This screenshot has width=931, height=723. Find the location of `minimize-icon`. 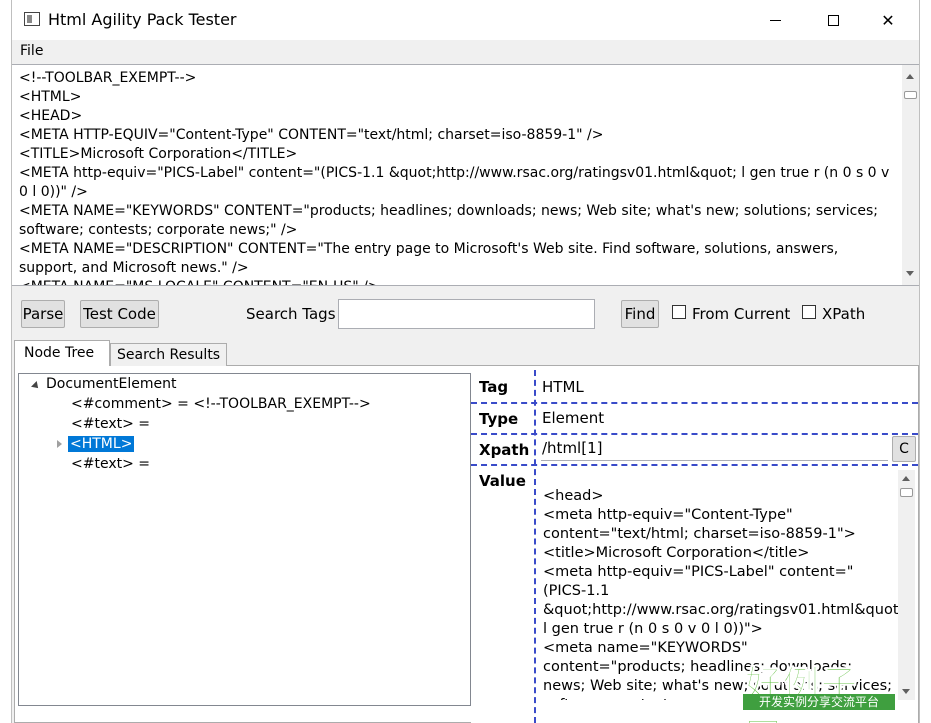

minimize-icon is located at coordinates (775, 20).